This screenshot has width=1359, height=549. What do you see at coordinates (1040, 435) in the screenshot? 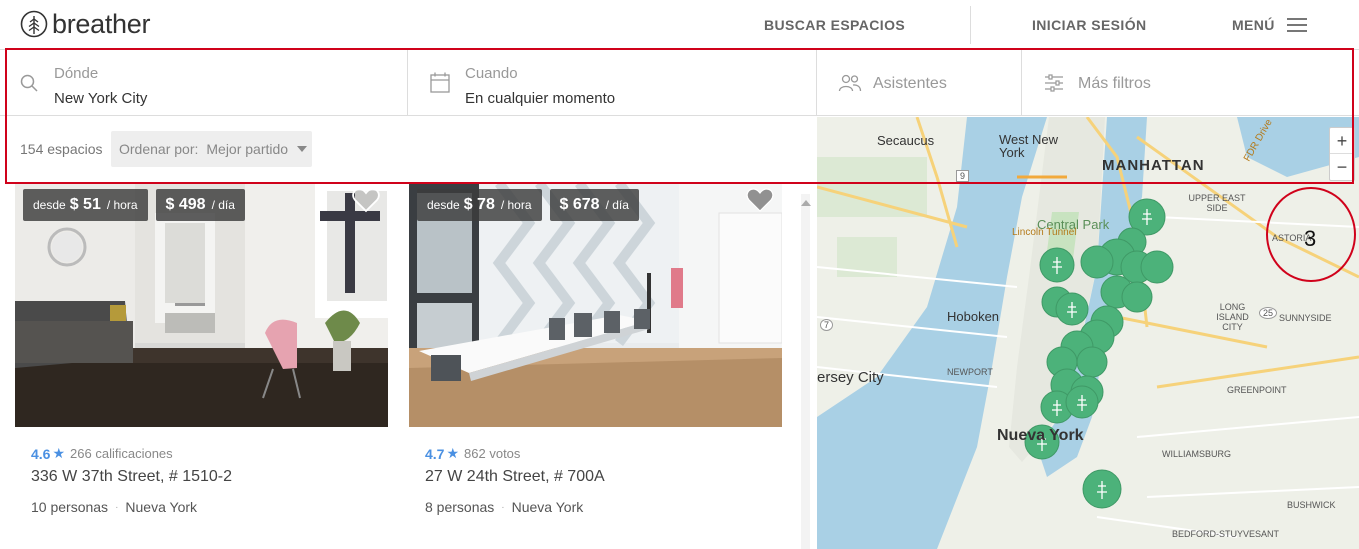
I see `map-label-new-york: Nueva York` at bounding box center [1040, 435].